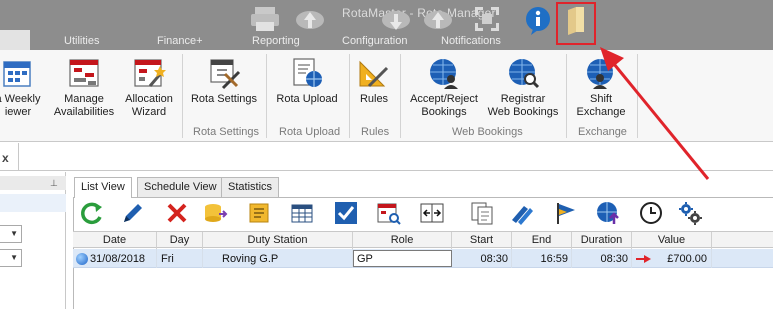 The image size is (773, 309). Describe the element at coordinates (389, 213) in the screenshot. I see `calendar-search-icon` at that location.